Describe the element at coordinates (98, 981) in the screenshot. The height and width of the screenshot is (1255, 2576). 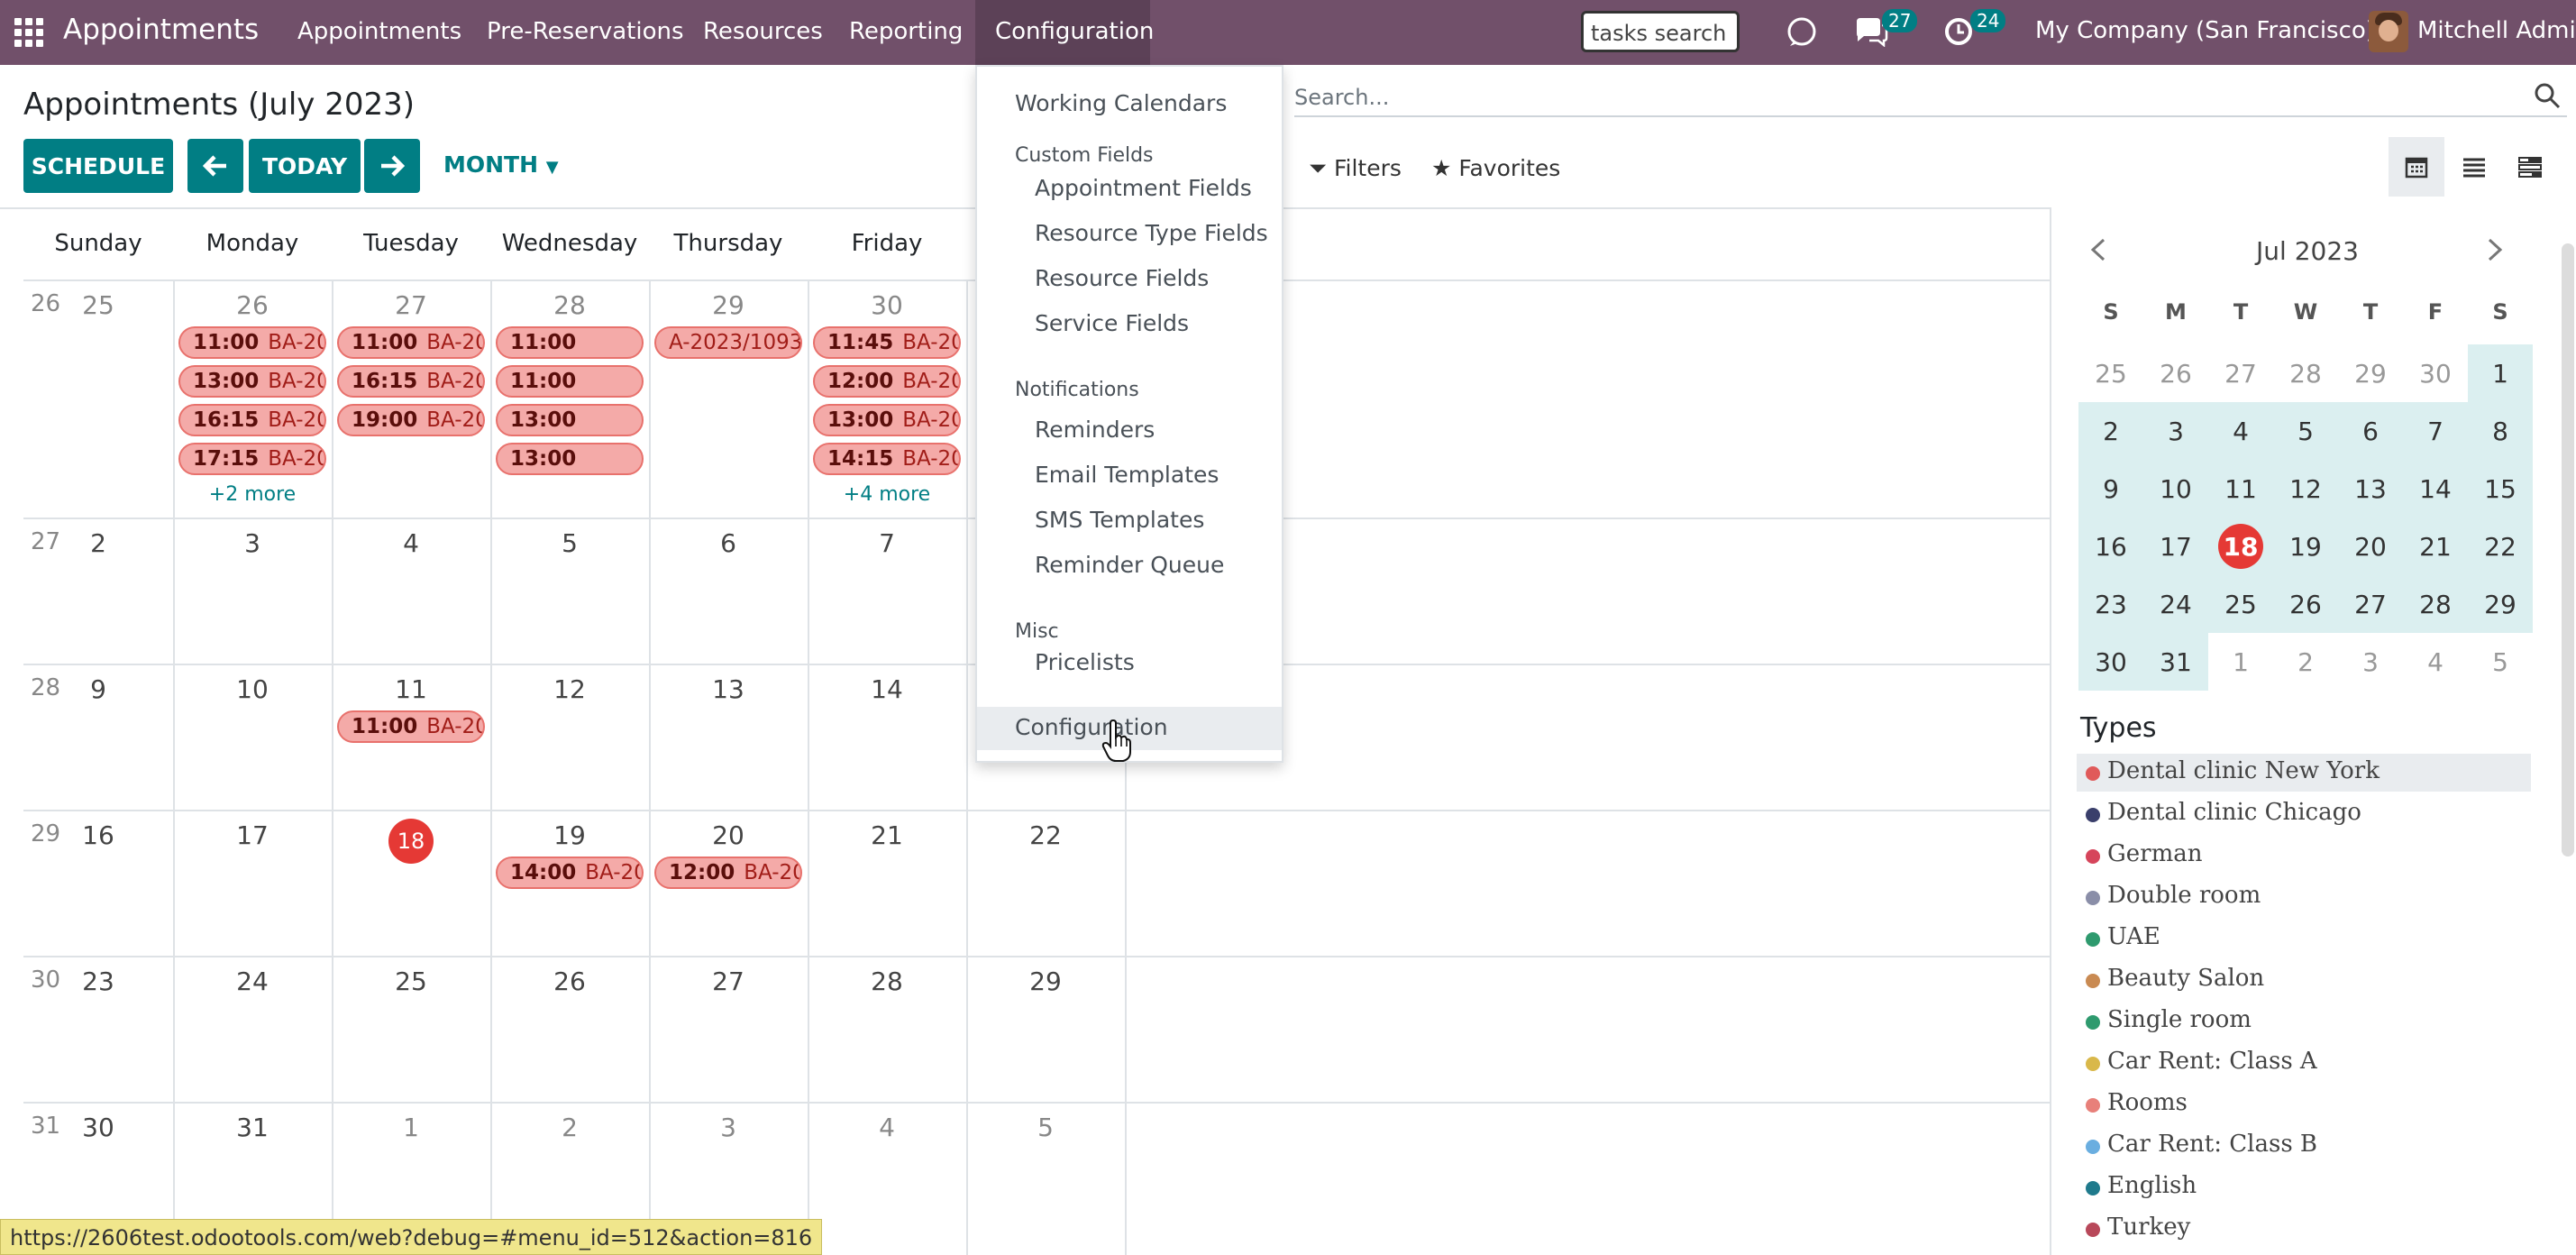
I see `day-number: 23` at that location.